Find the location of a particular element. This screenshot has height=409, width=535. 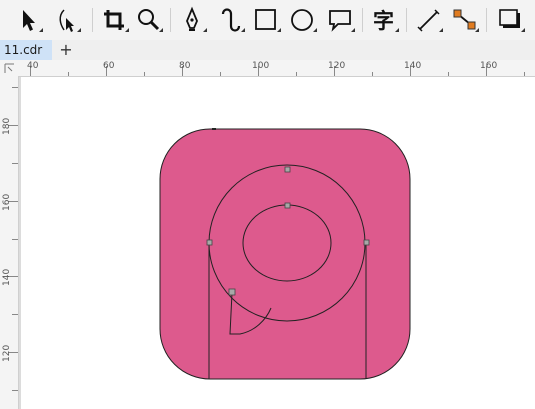

callout-tool-button is located at coordinates (340, 20).